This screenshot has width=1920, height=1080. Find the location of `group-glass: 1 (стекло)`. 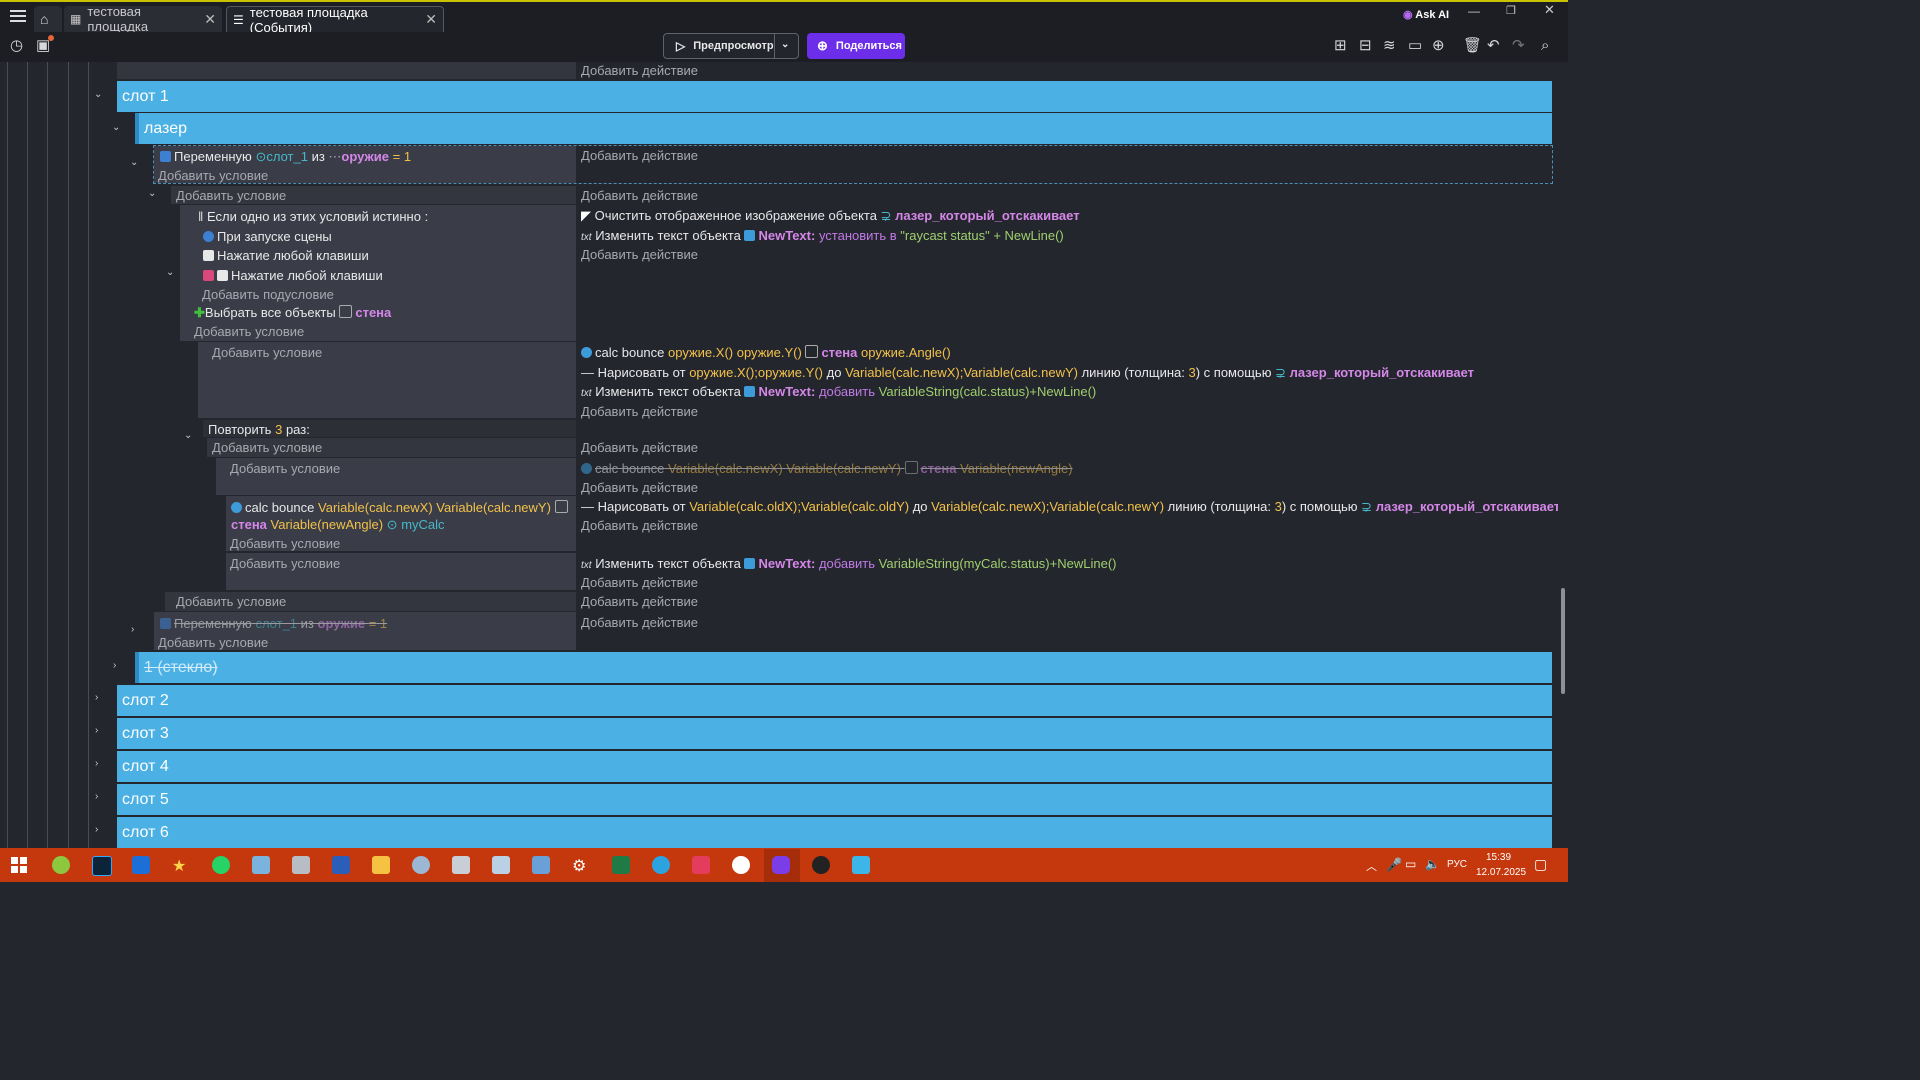

group-glass: 1 (стекло) is located at coordinates (843, 667).